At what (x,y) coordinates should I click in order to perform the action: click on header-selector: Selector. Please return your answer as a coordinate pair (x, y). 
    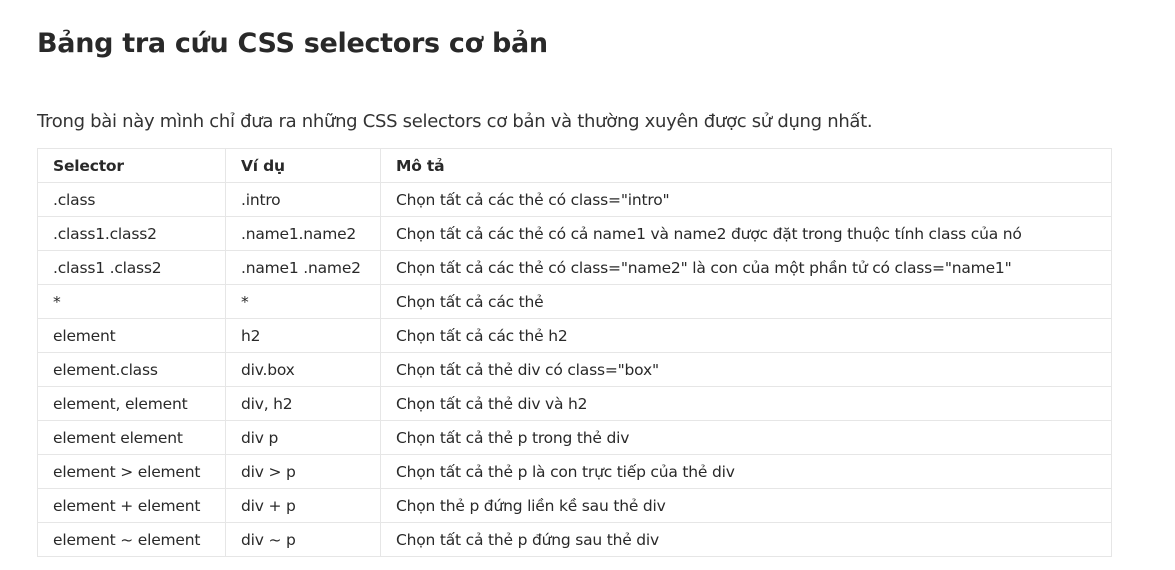
    Looking at the image, I should click on (131, 165).